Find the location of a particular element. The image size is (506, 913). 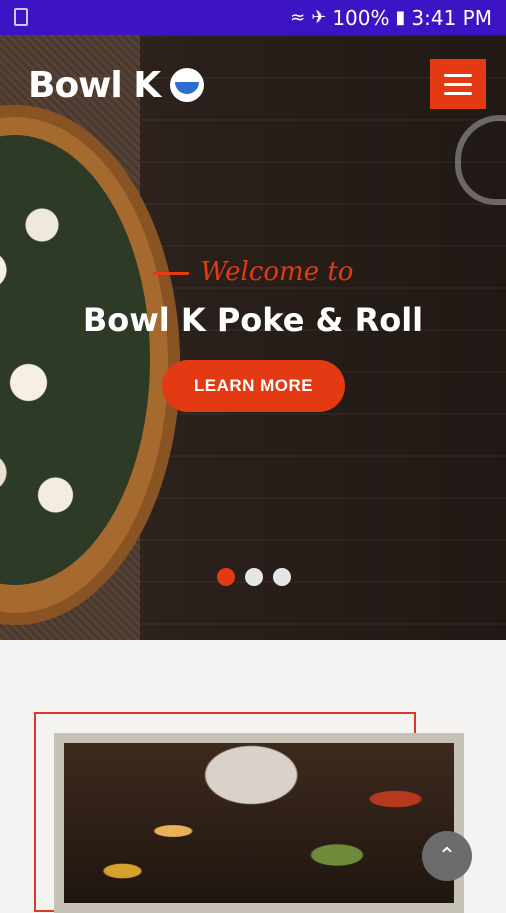

scroll-to-top-button: ⌃ is located at coordinates (447, 856).